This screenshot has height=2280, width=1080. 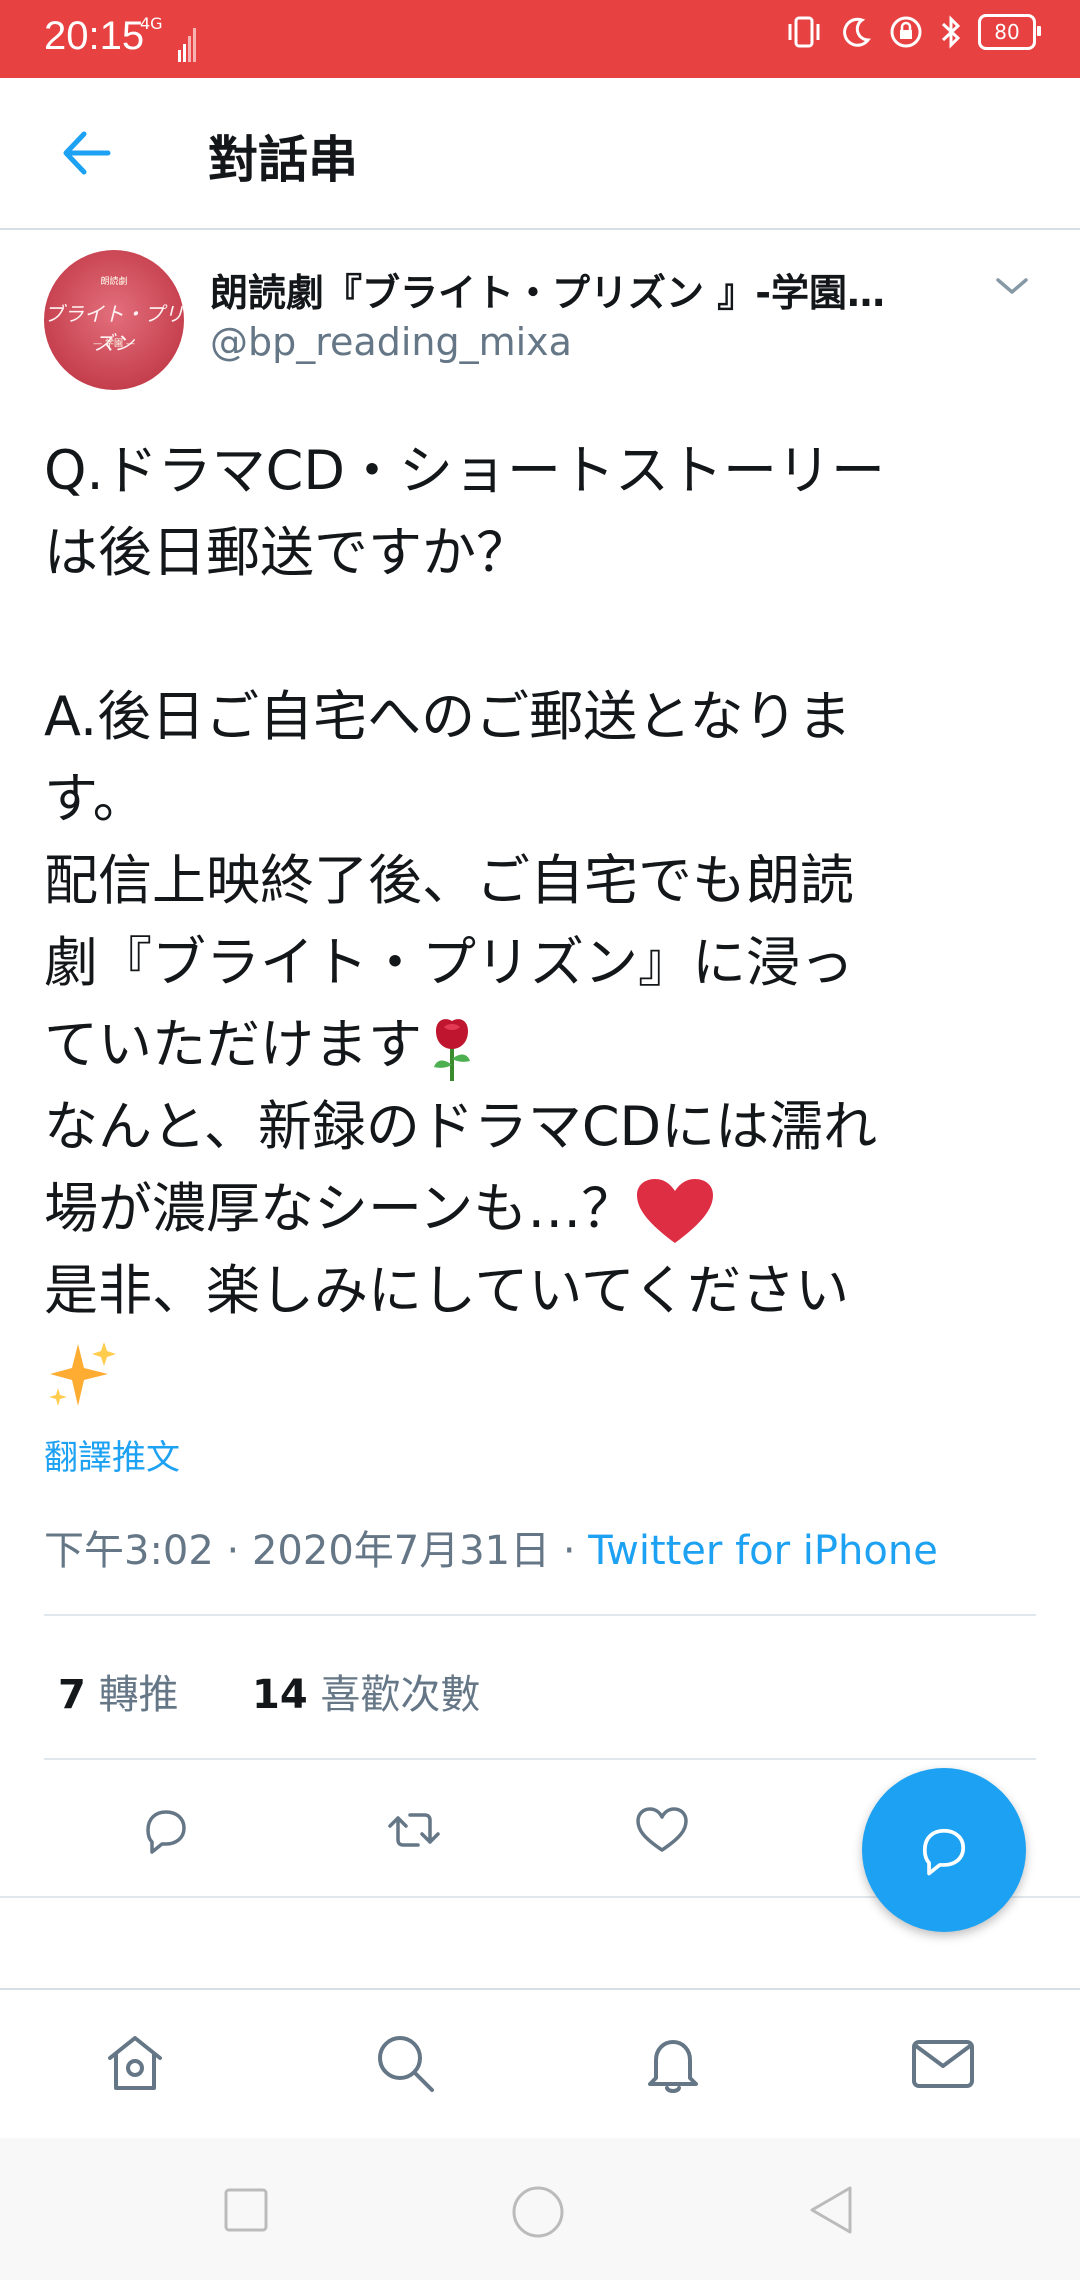 What do you see at coordinates (857, 32) in the screenshot?
I see `moon-icon` at bounding box center [857, 32].